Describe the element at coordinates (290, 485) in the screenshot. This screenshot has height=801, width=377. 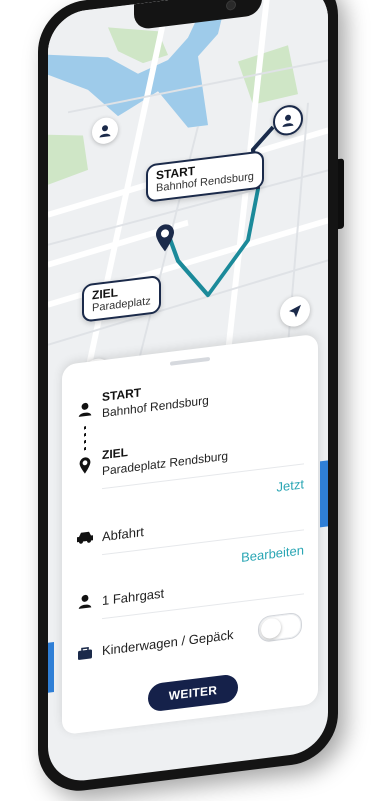
I see `departure-now-link: Jetzt` at that location.